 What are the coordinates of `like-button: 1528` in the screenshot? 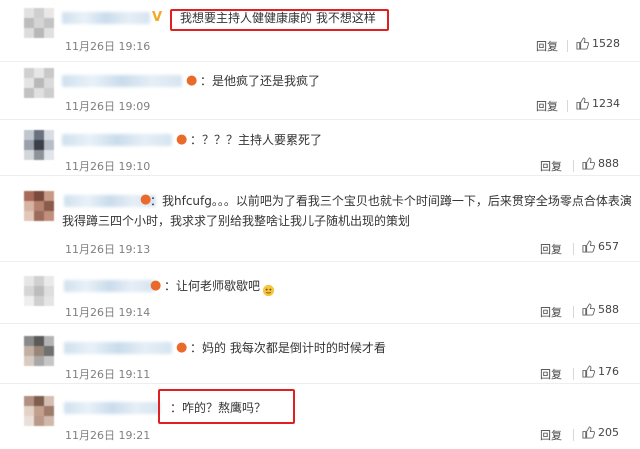 It's located at (598, 43).